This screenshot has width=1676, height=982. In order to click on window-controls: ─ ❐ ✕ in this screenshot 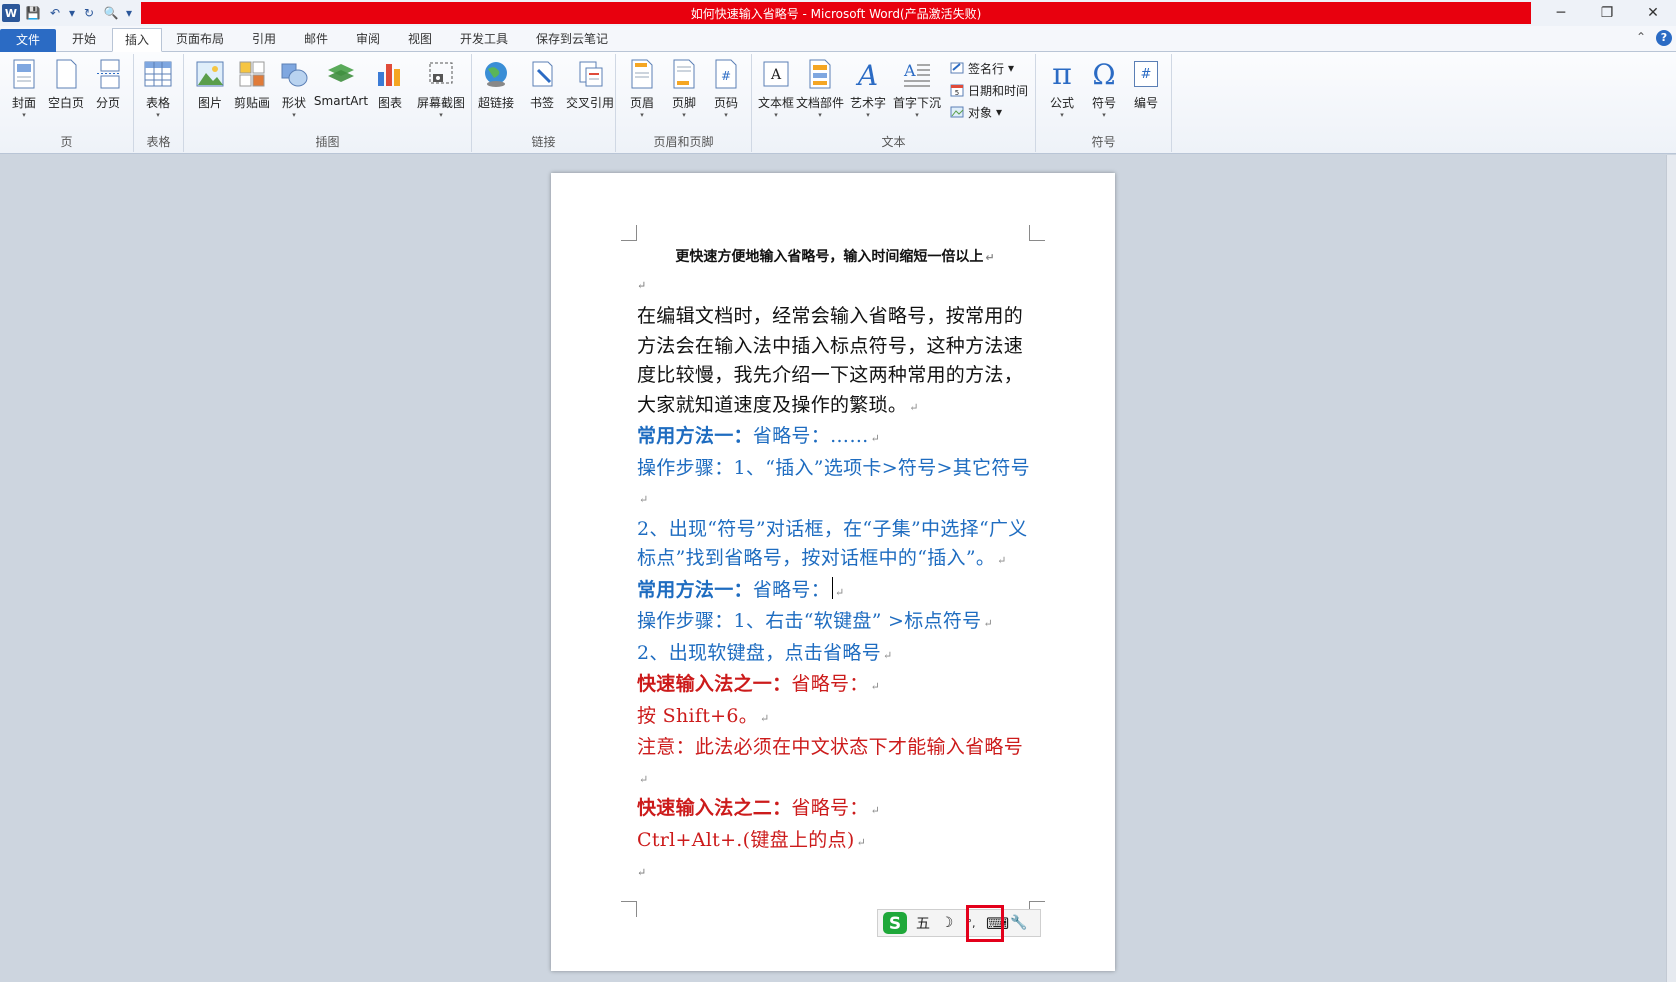, I will do `click(1607, 13)`.